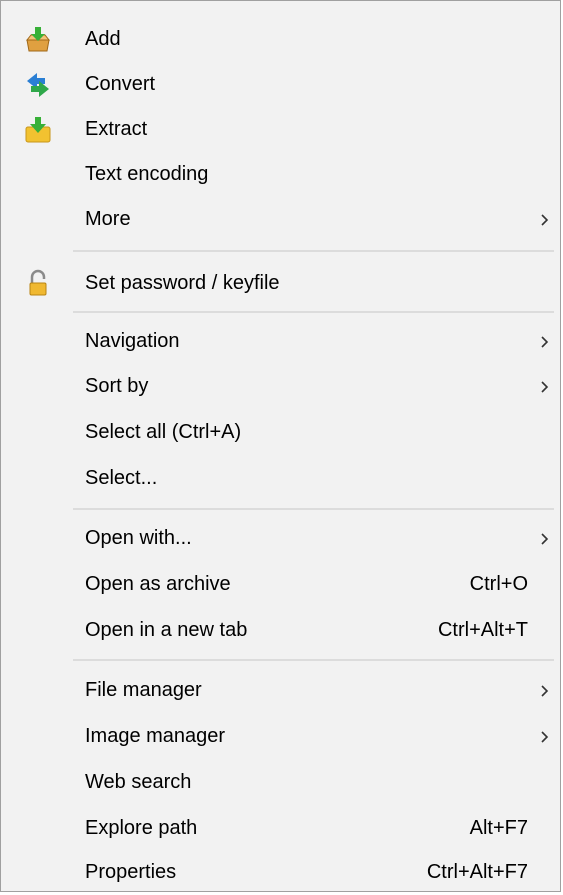 Image resolution: width=563 pixels, height=895 pixels. What do you see at coordinates (280, 174) in the screenshot?
I see `menu-item-text-encoding: Text encoding` at bounding box center [280, 174].